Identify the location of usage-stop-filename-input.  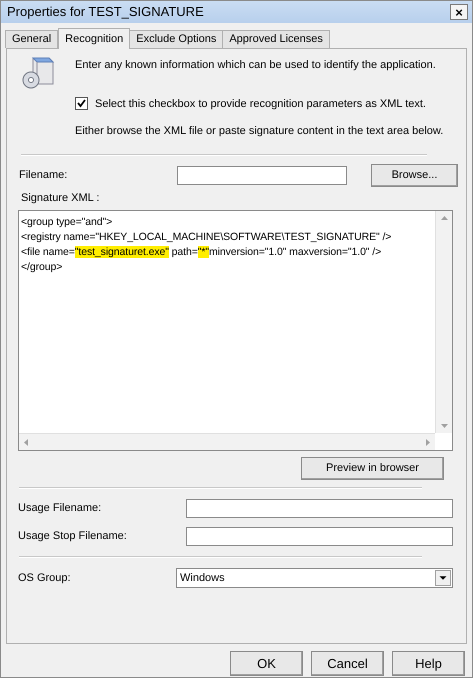
(319, 536).